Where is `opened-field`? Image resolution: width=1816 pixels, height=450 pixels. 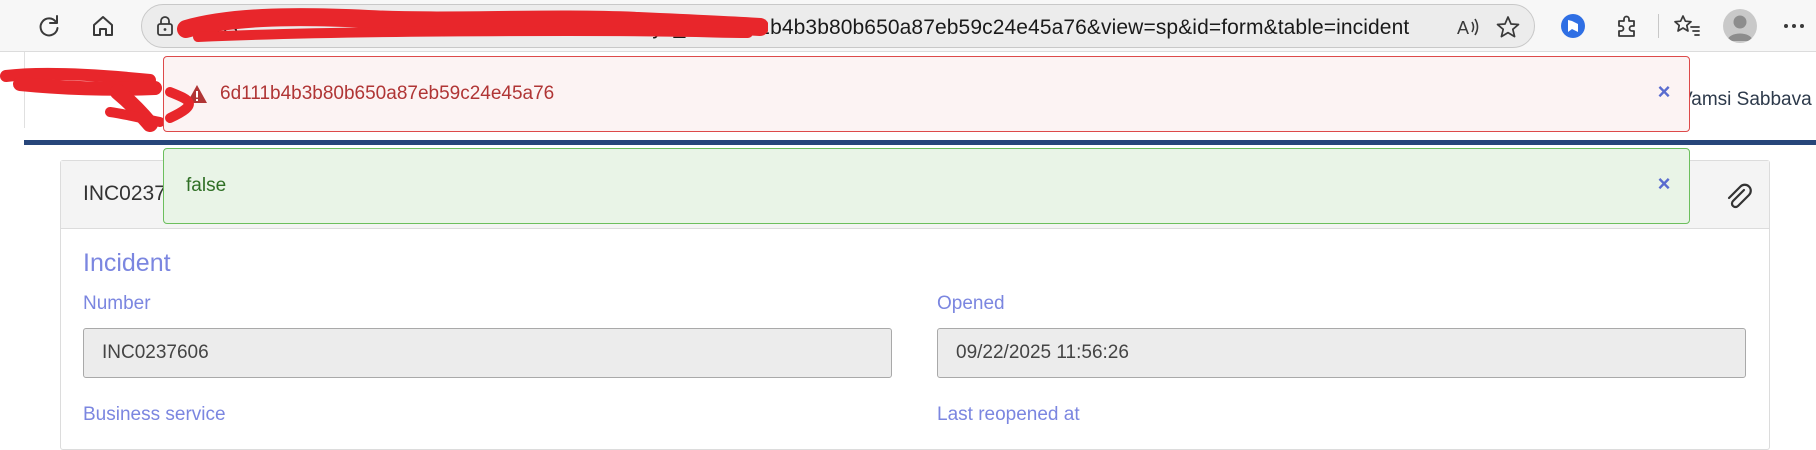 opened-field is located at coordinates (1341, 353).